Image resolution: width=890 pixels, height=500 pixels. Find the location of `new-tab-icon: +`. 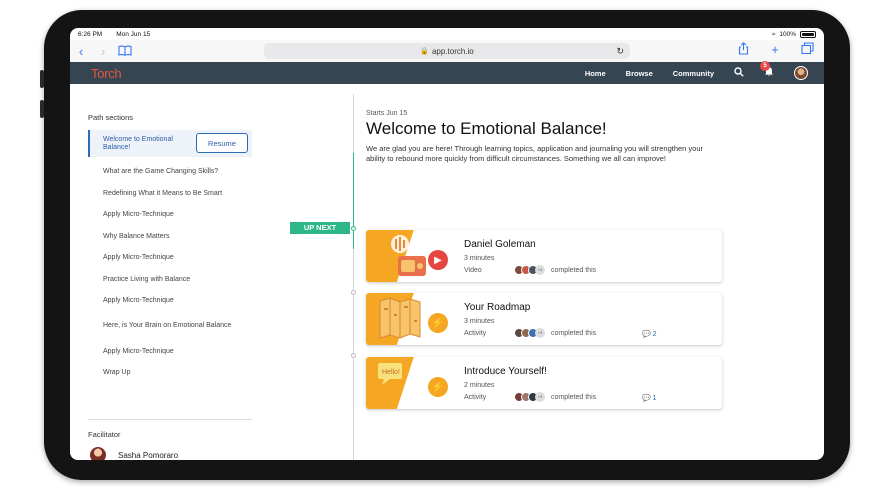

new-tab-icon: + is located at coordinates (775, 50).